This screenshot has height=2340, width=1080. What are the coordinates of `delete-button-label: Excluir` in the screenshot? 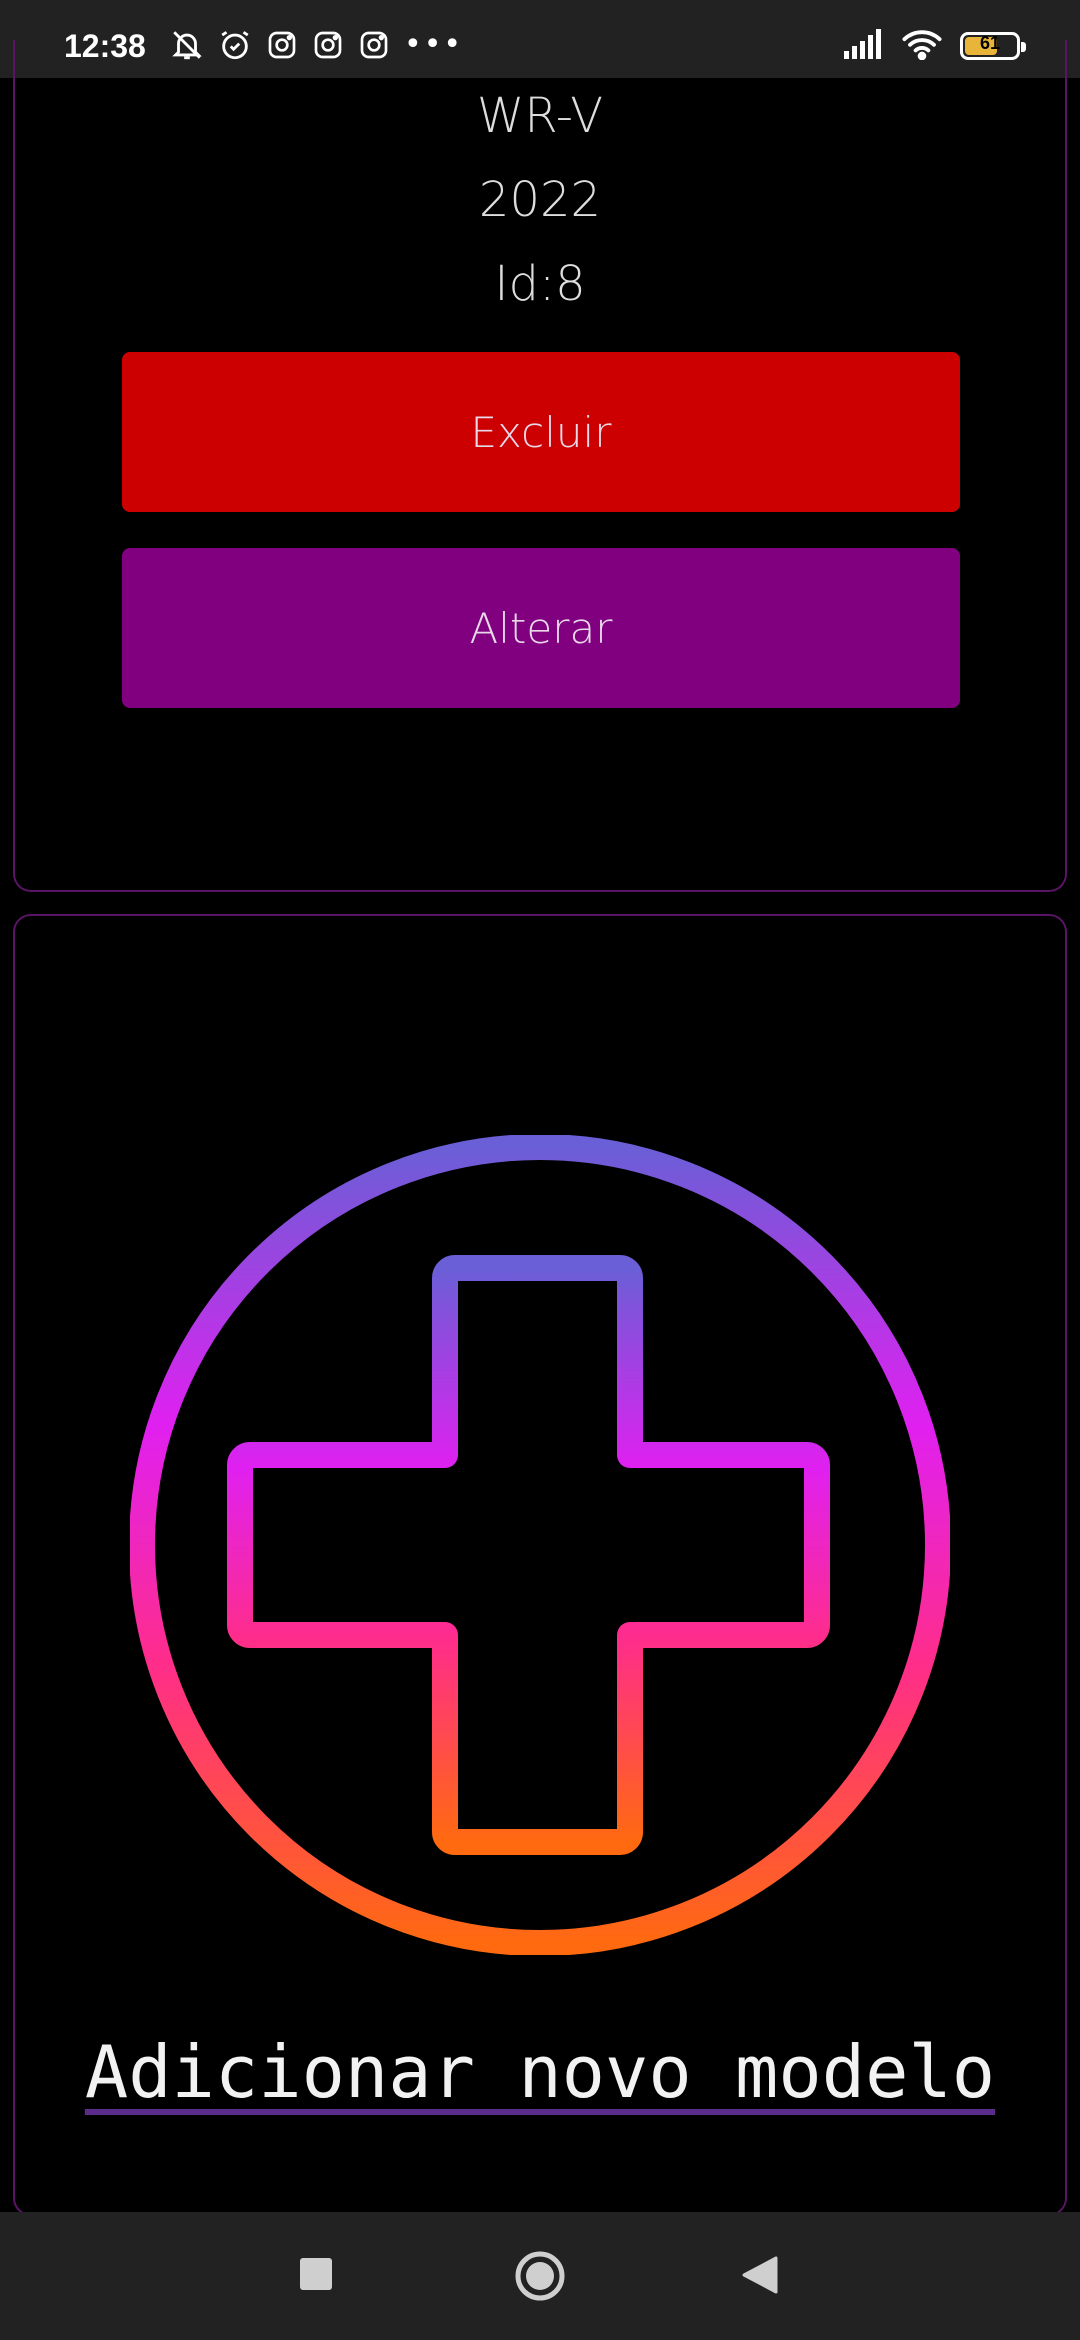 It's located at (541, 432).